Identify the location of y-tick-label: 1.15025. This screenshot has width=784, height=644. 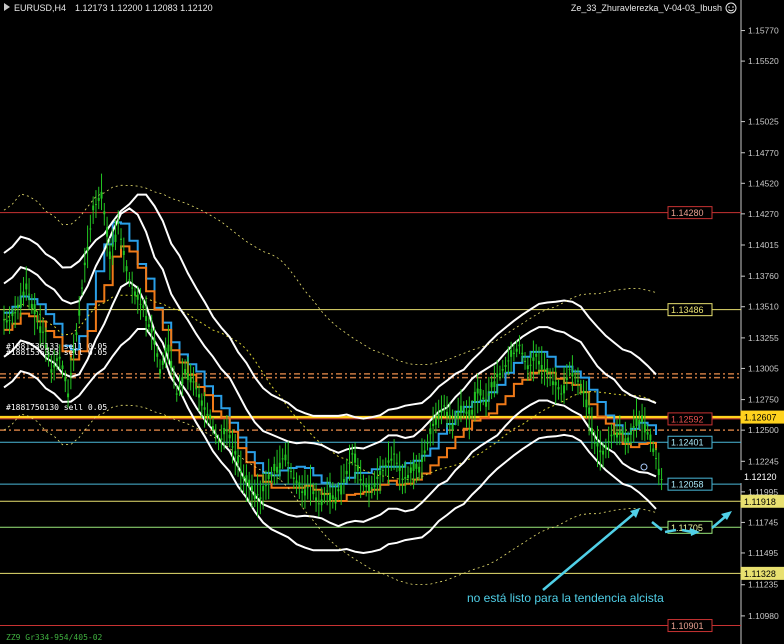
(763, 122).